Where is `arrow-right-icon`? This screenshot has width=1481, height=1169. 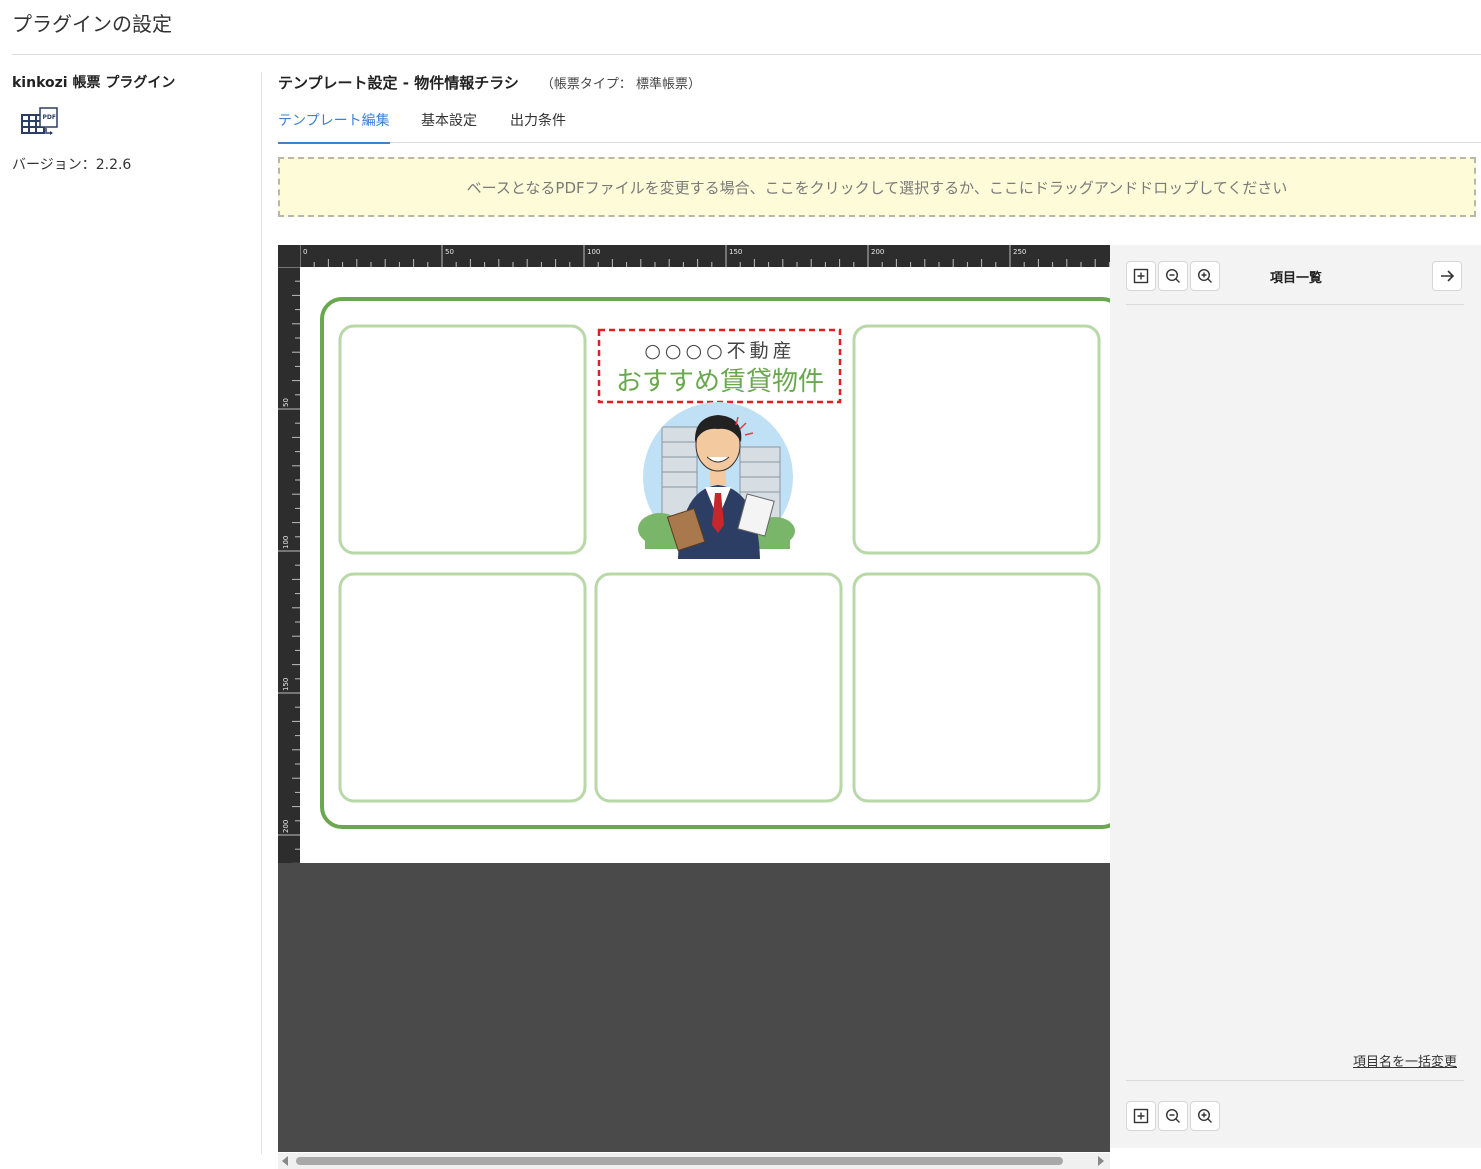
arrow-right-icon is located at coordinates (1448, 276).